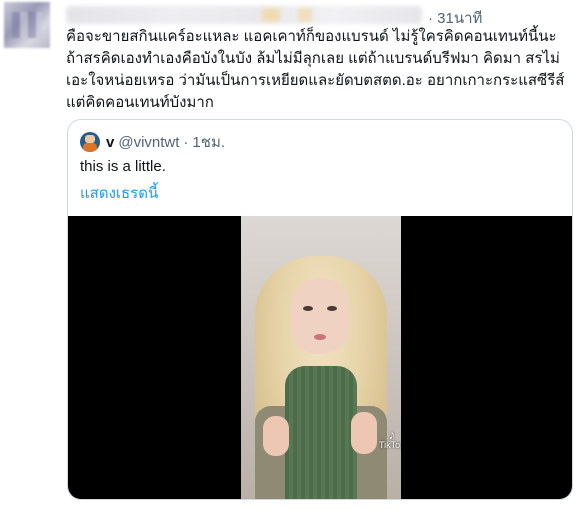 The width and height of the screenshot is (586, 509). Describe the element at coordinates (27, 25) in the screenshot. I see `author-avatar` at that location.